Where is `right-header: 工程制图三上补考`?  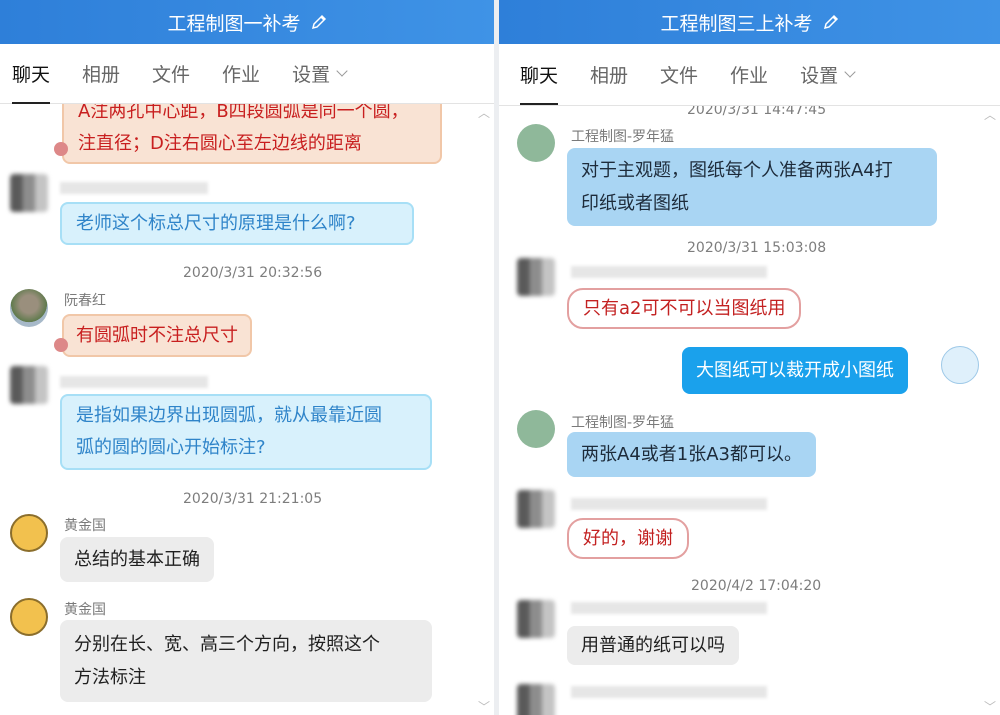 right-header: 工程制图三上补考 is located at coordinates (749, 22).